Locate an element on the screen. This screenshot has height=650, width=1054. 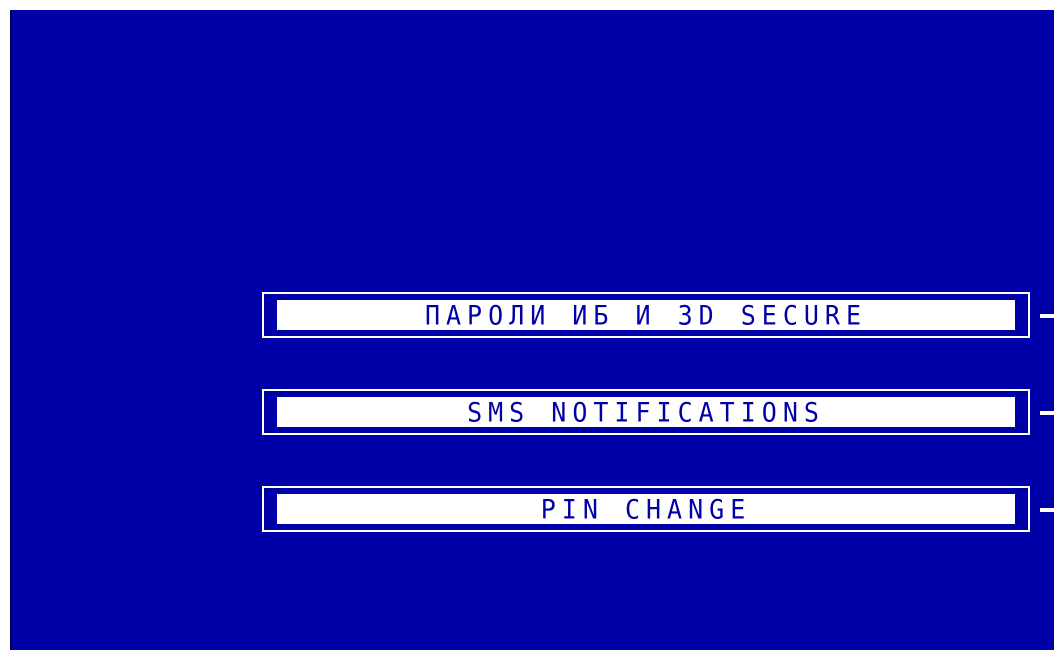
button-face: SMS NOTIFICATIONS is located at coordinates (646, 412).